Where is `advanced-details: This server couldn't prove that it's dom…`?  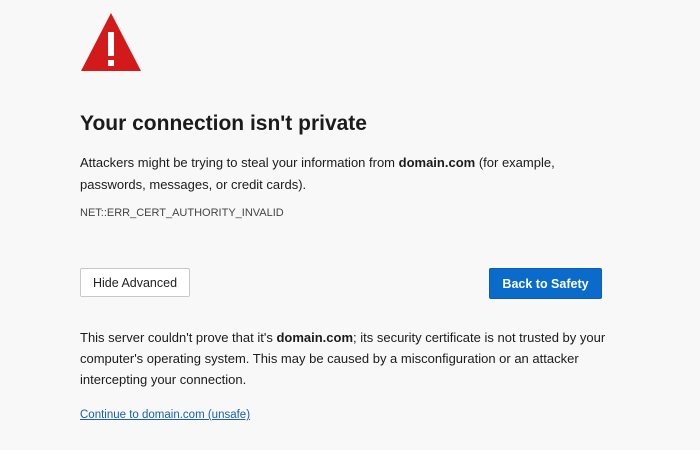
advanced-details: This server couldn't prove that it's dom… is located at coordinates (350, 358).